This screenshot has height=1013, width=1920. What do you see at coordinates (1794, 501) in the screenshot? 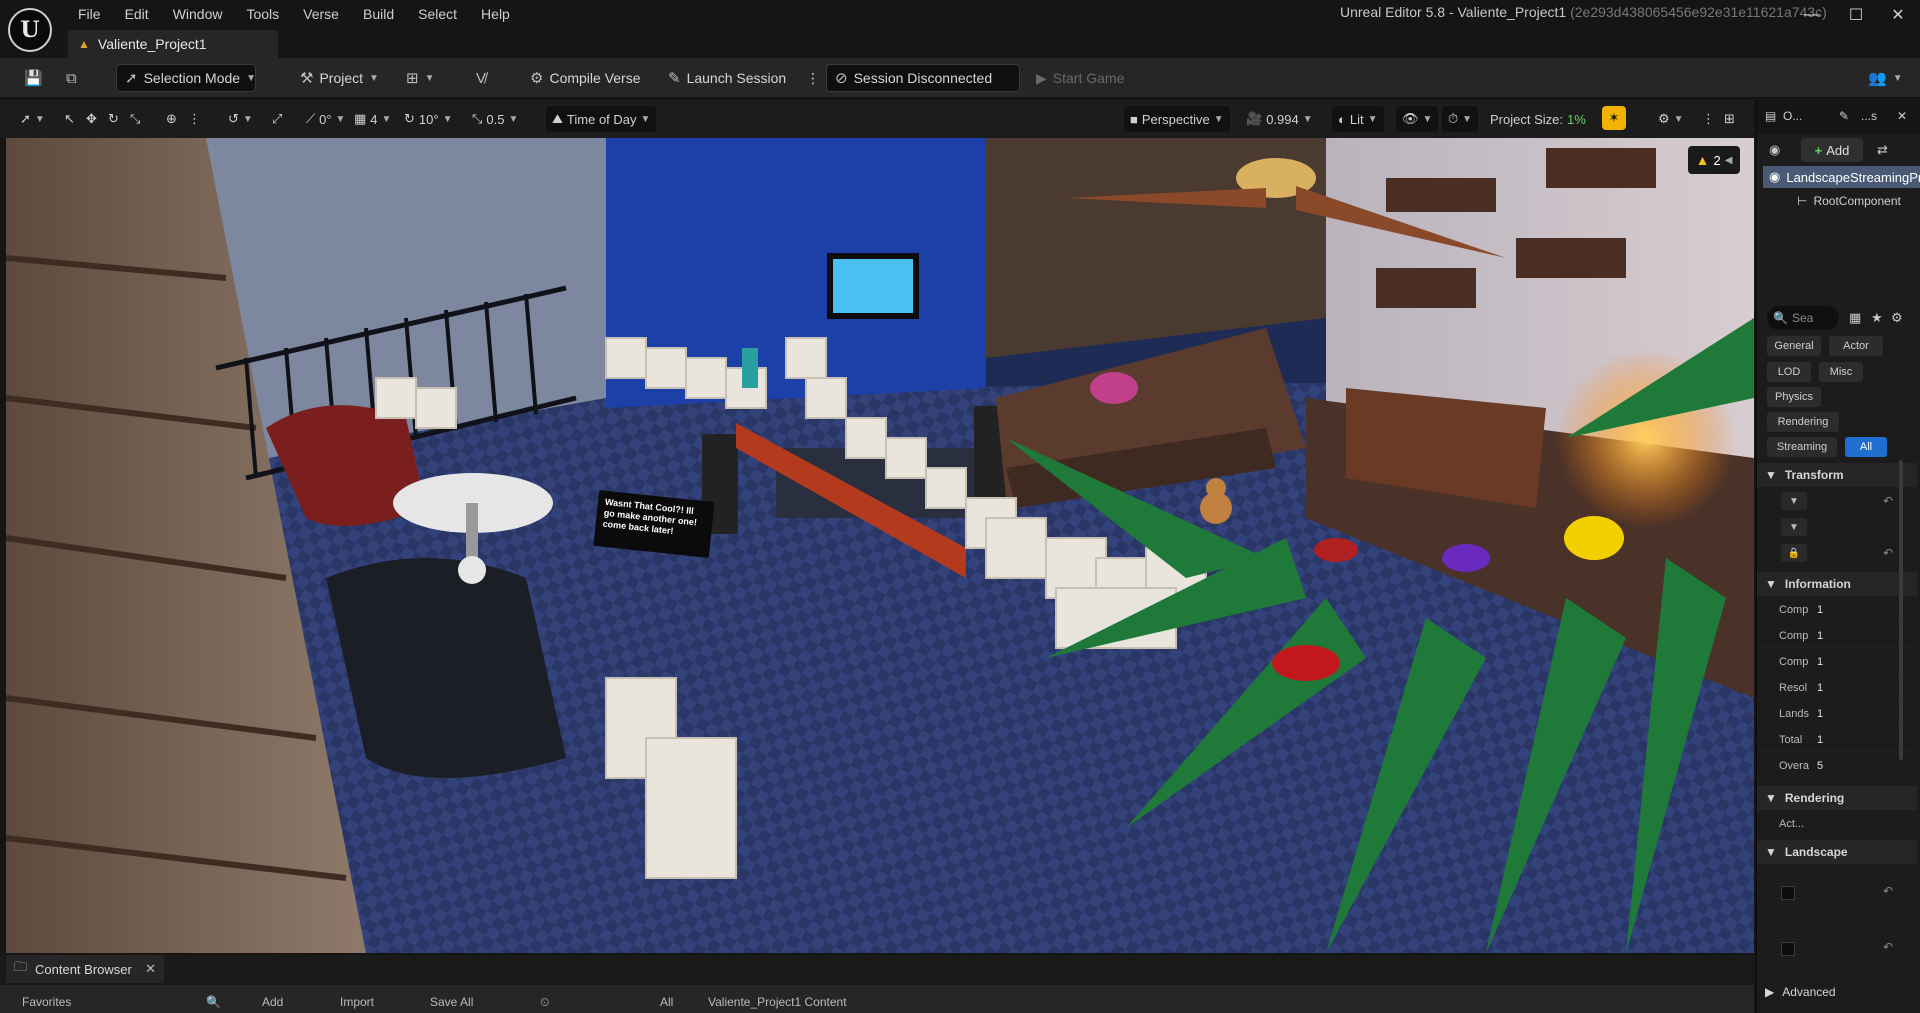
I see `location-dropdown: ▼` at bounding box center [1794, 501].